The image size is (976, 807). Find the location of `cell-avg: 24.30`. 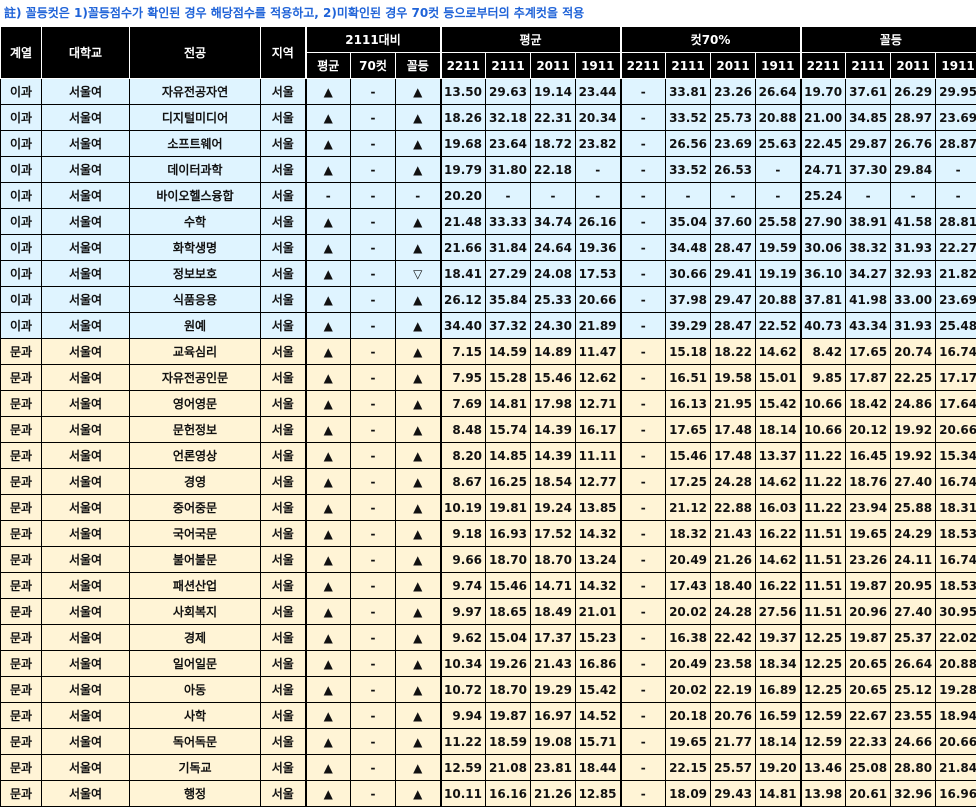

cell-avg: 24.30 is located at coordinates (553, 325).